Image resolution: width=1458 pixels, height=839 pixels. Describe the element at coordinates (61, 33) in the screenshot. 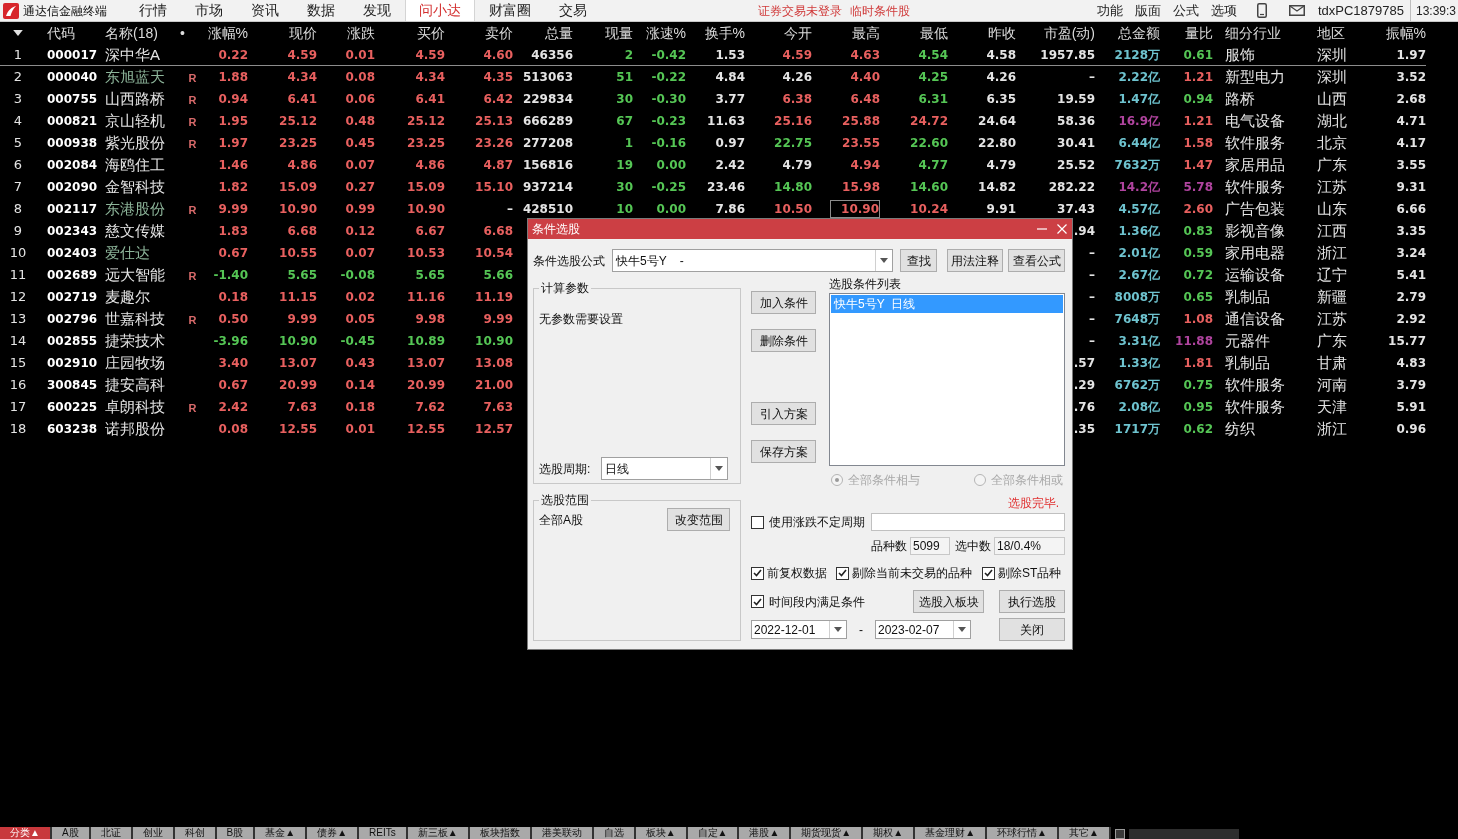

I see `column-header: 代码` at that location.